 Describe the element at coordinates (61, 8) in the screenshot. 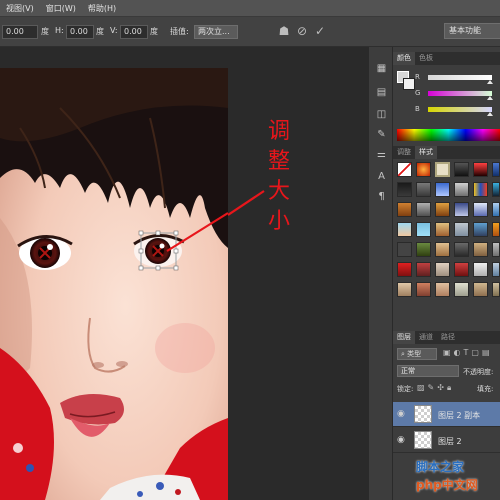

I see `menu-window: 窗口(W)` at that location.